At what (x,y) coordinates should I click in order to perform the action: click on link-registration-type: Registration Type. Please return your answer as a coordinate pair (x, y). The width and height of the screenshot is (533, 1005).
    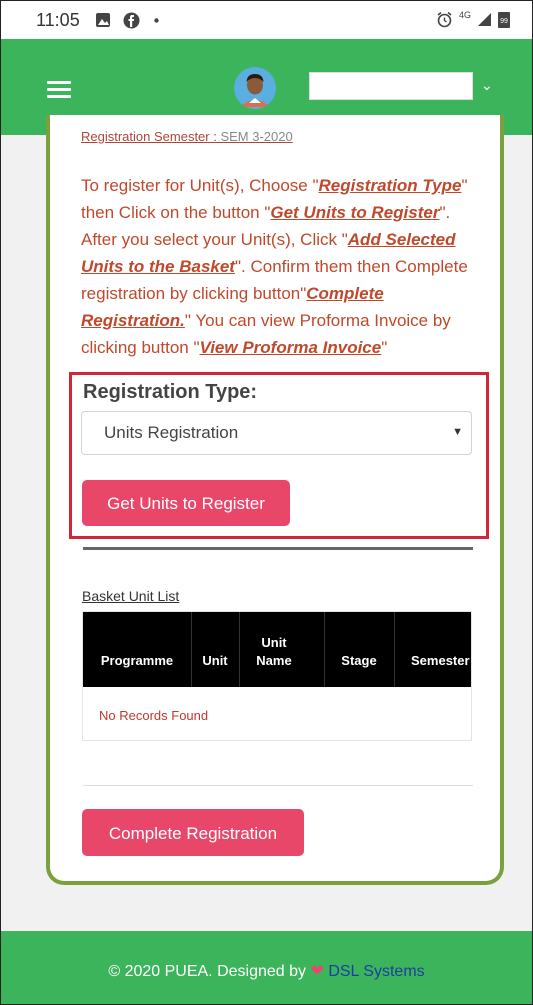
    Looking at the image, I should click on (390, 185).